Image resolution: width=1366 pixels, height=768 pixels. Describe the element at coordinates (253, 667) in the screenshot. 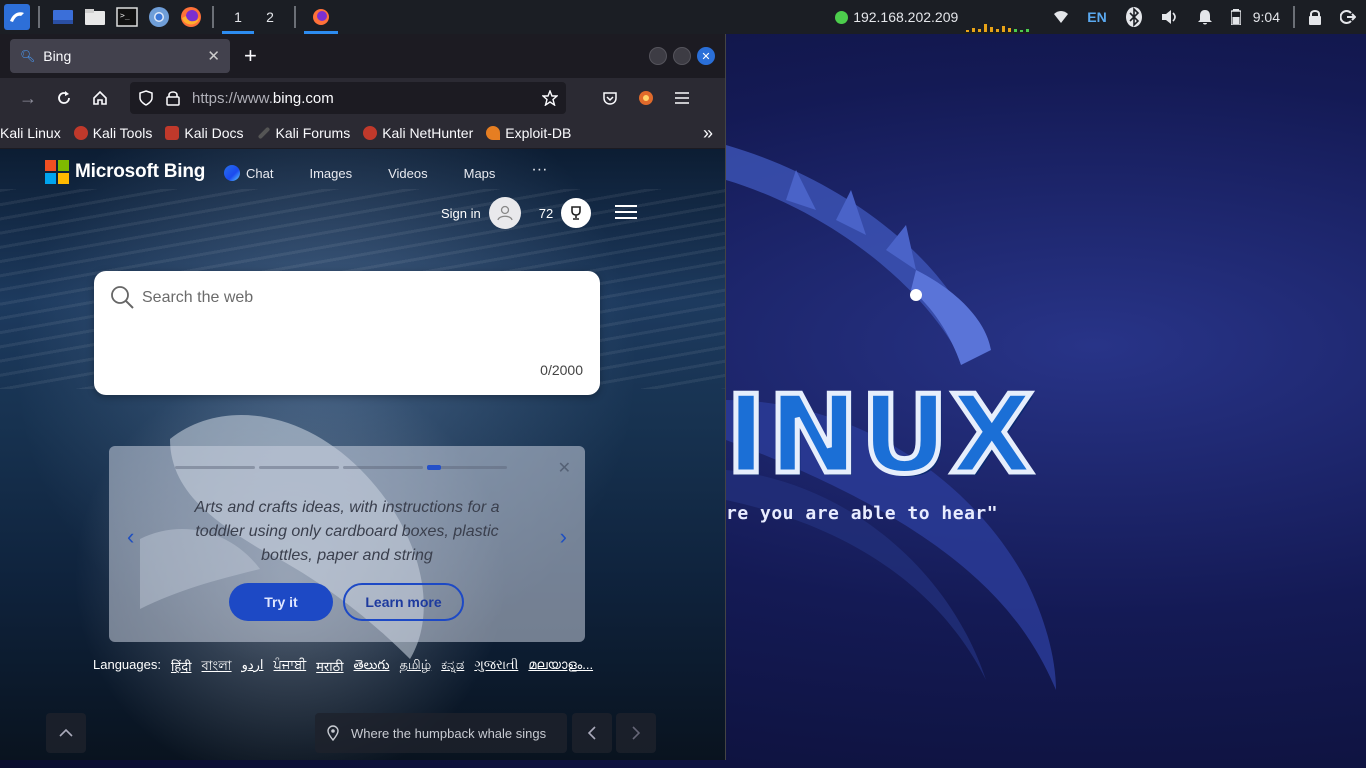

I see `language-link-urdu: اردو` at that location.